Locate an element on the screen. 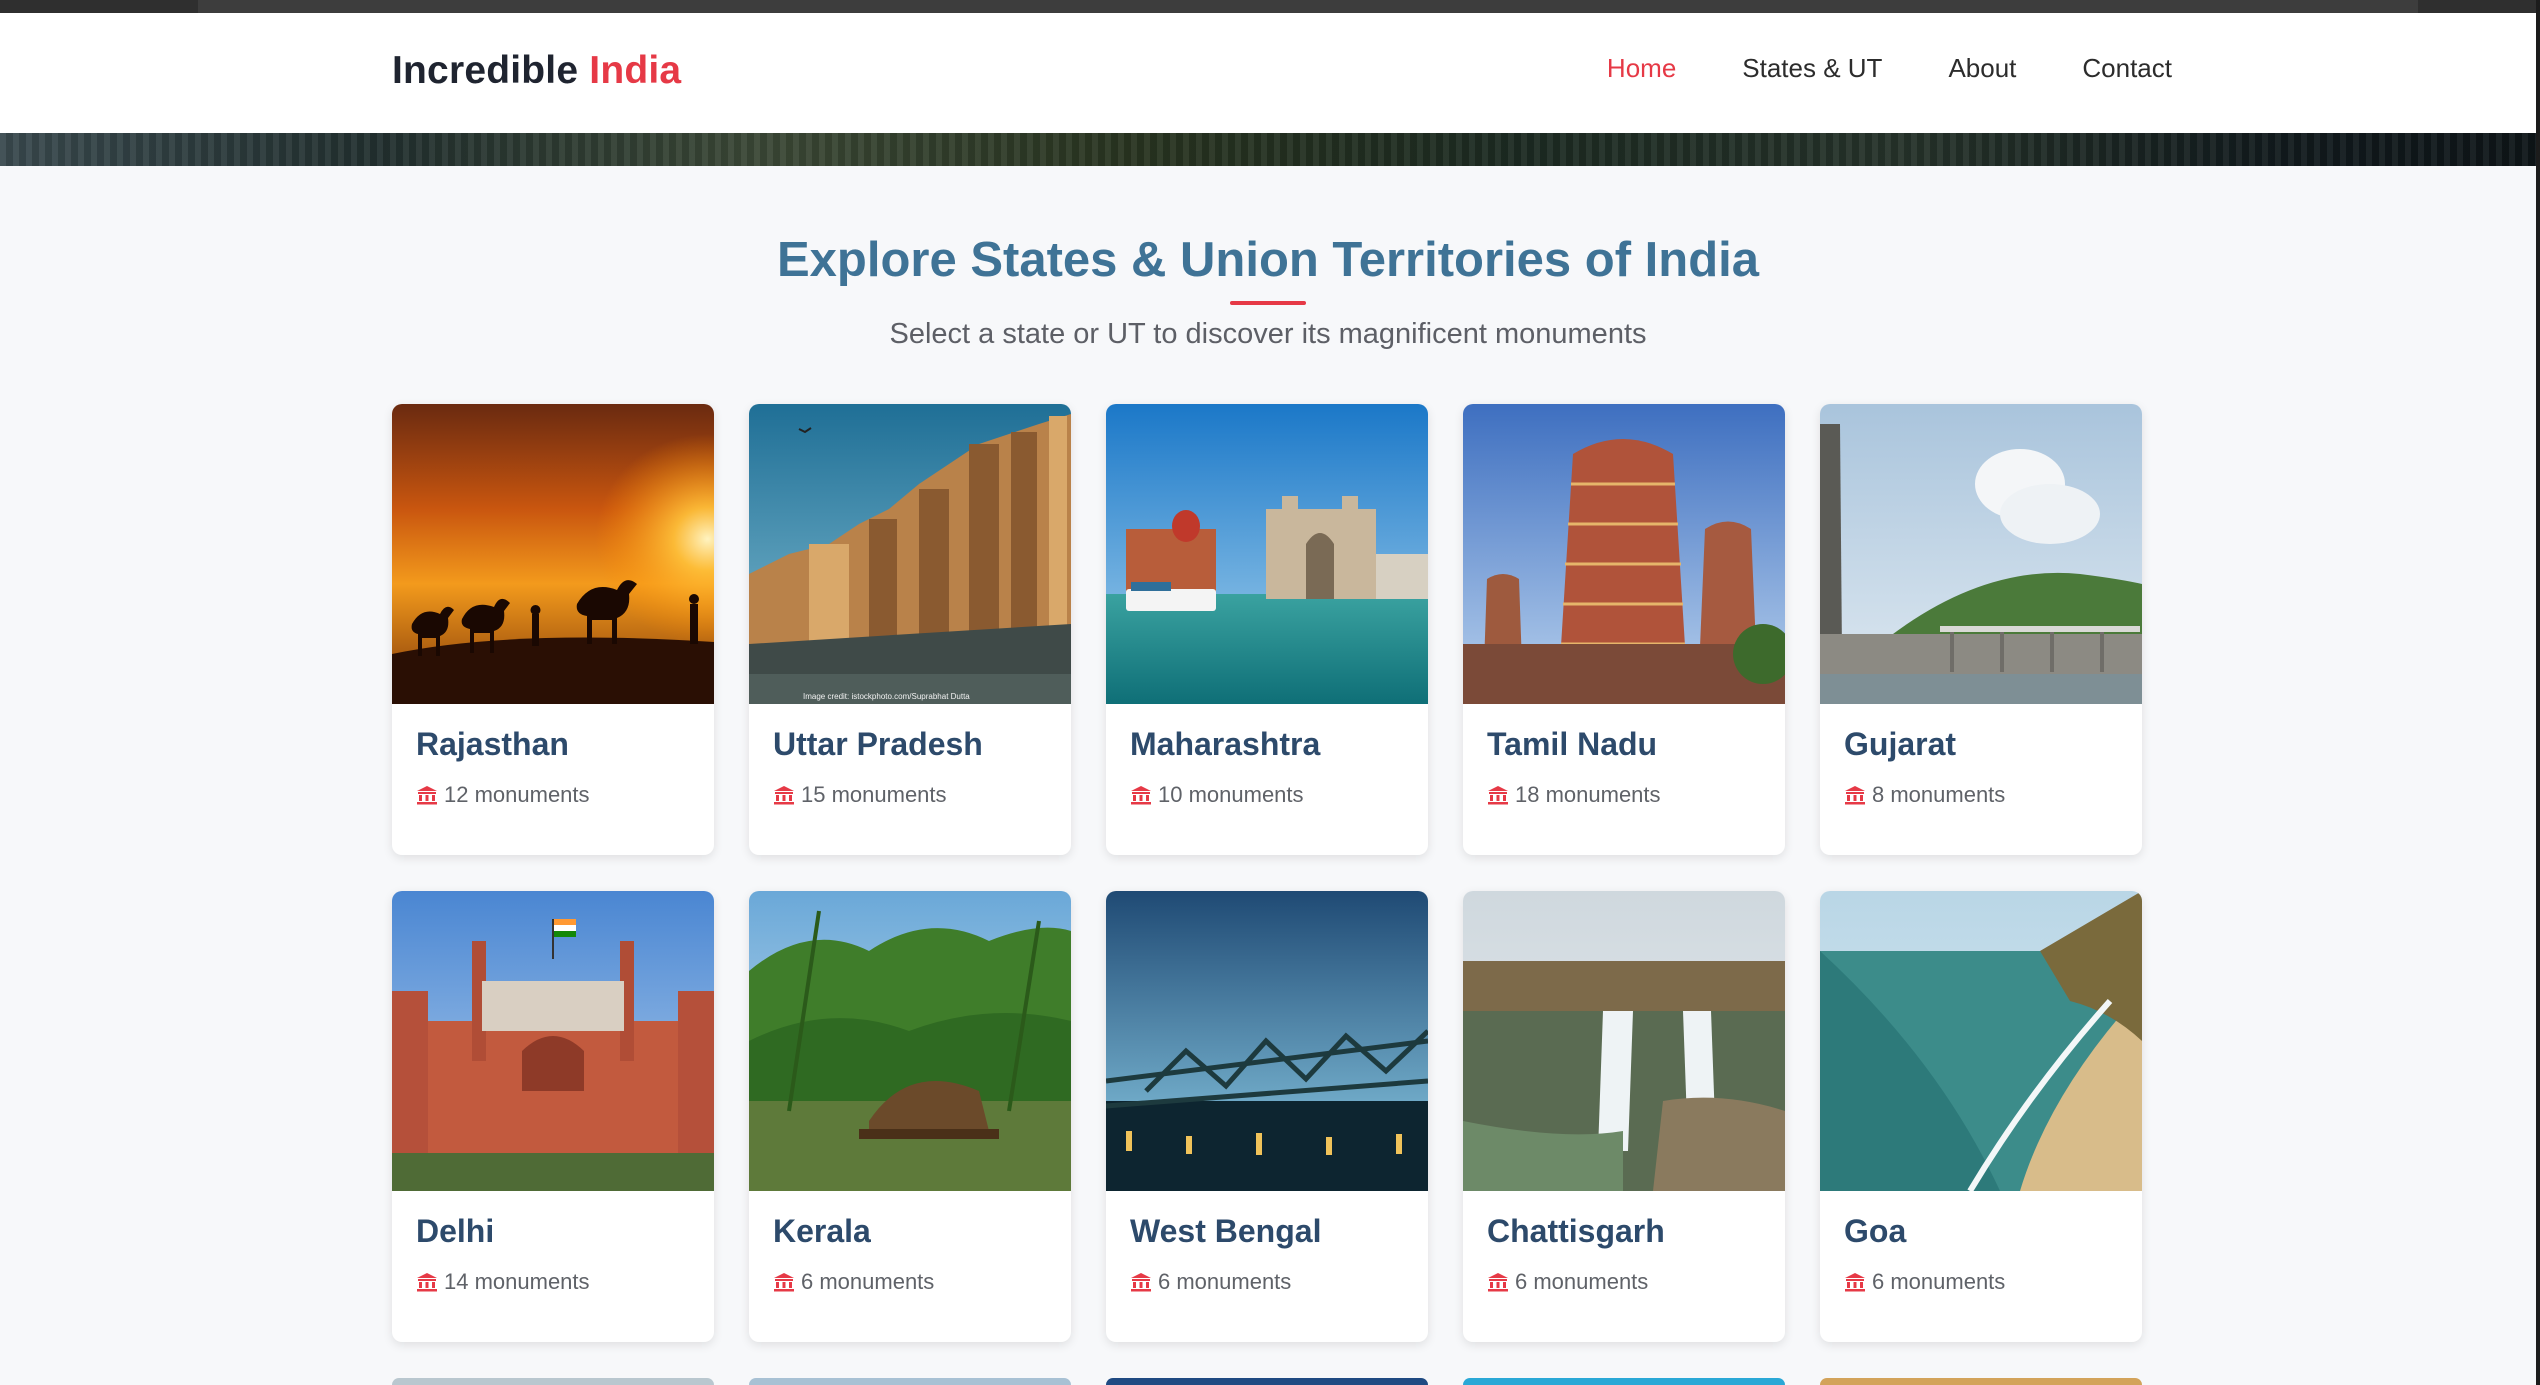 This screenshot has height=1385, width=2540. monument-count: 10 monuments is located at coordinates (1217, 795).